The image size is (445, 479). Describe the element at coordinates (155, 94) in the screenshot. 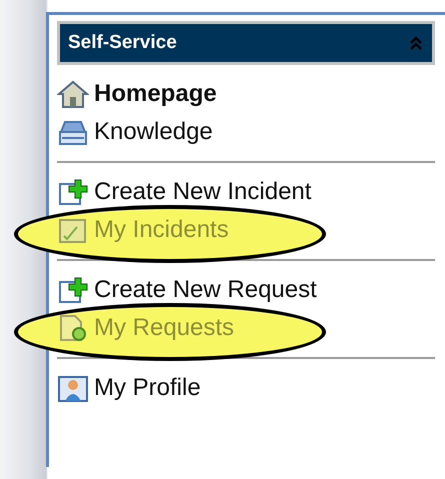

I see `menu-link: Homepage` at that location.